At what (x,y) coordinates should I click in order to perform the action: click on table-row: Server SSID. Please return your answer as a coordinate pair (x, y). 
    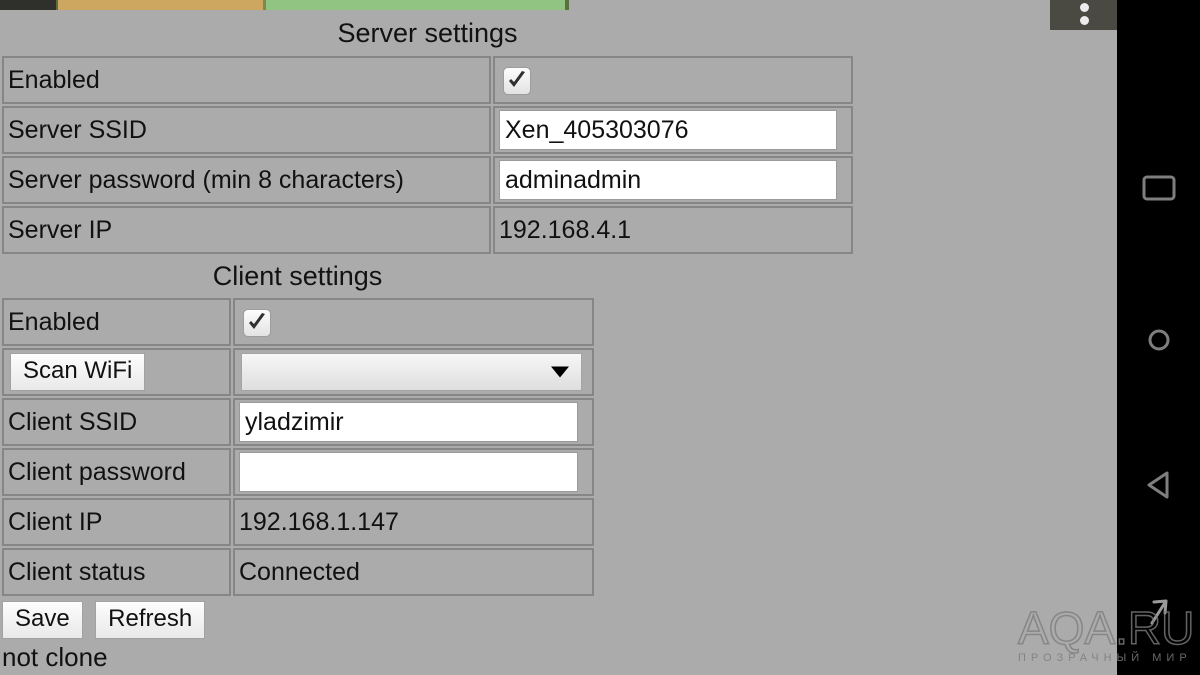
    Looking at the image, I should click on (427, 130).